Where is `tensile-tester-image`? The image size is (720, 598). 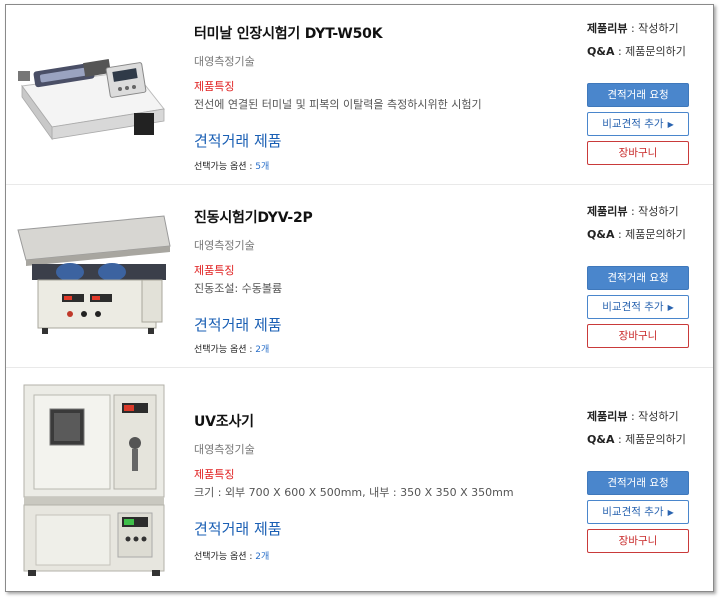
tensile-tester-image is located at coordinates (94, 90).